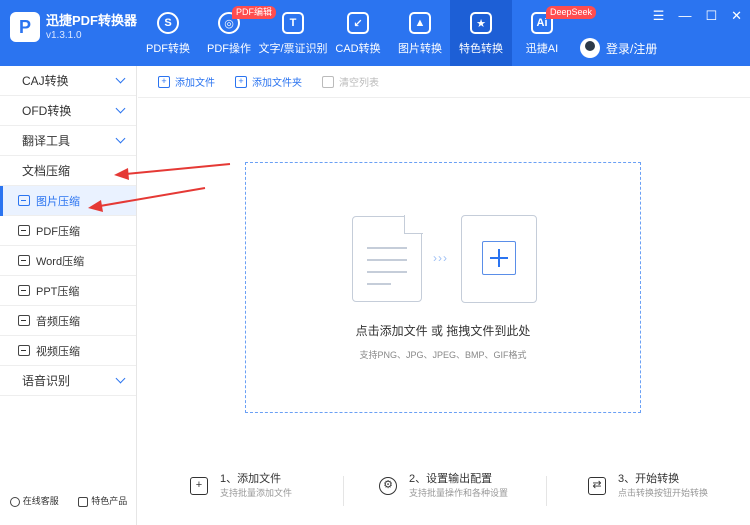  I want to click on featured-products-label: 特色产品, so click(109, 501).